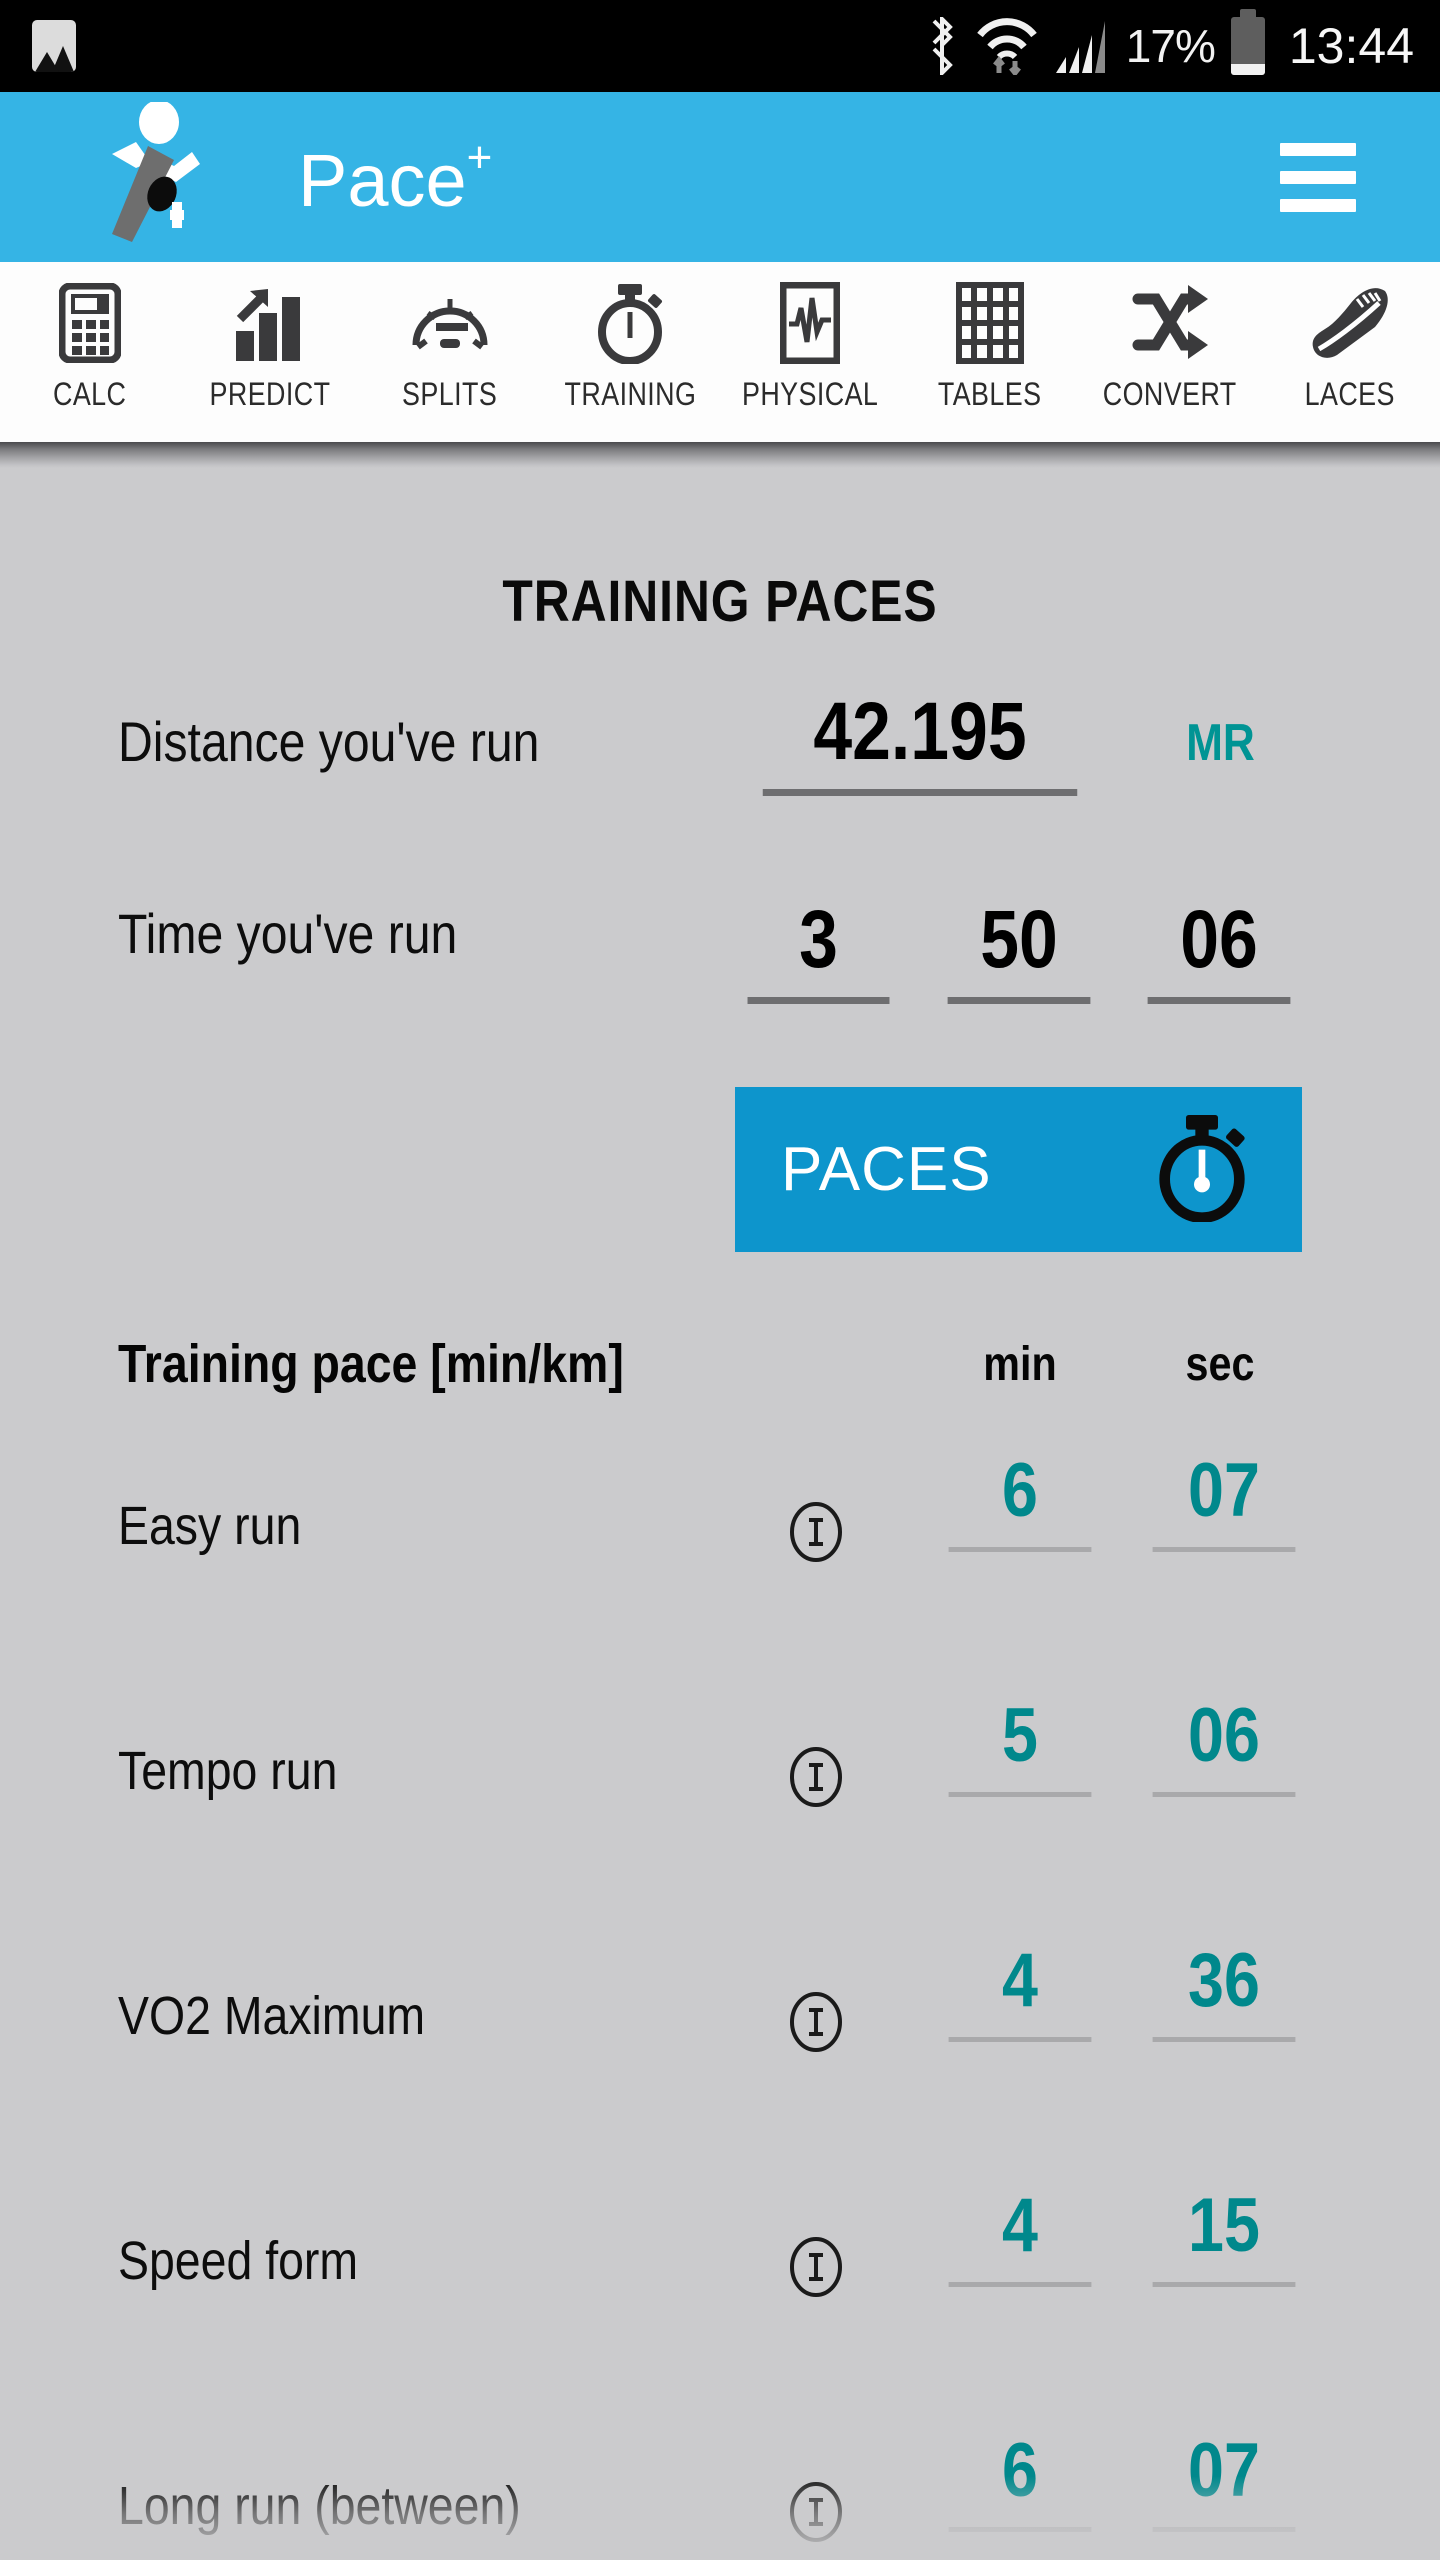  What do you see at coordinates (886, 1169) in the screenshot?
I see `paces-button-label: PACES` at bounding box center [886, 1169].